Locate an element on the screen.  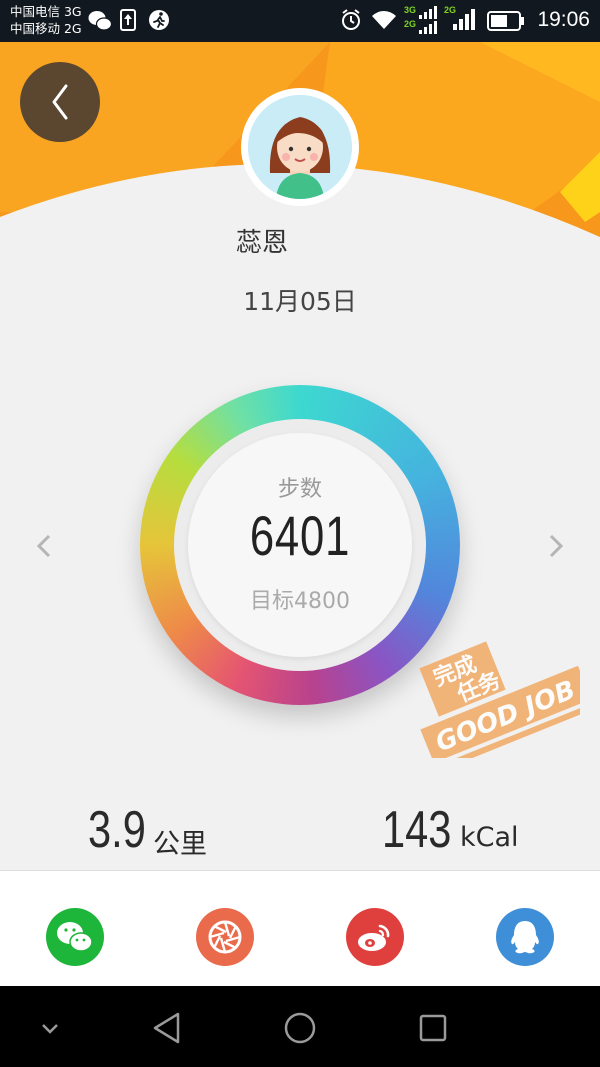
share-wechat-button is located at coordinates (75, 937).